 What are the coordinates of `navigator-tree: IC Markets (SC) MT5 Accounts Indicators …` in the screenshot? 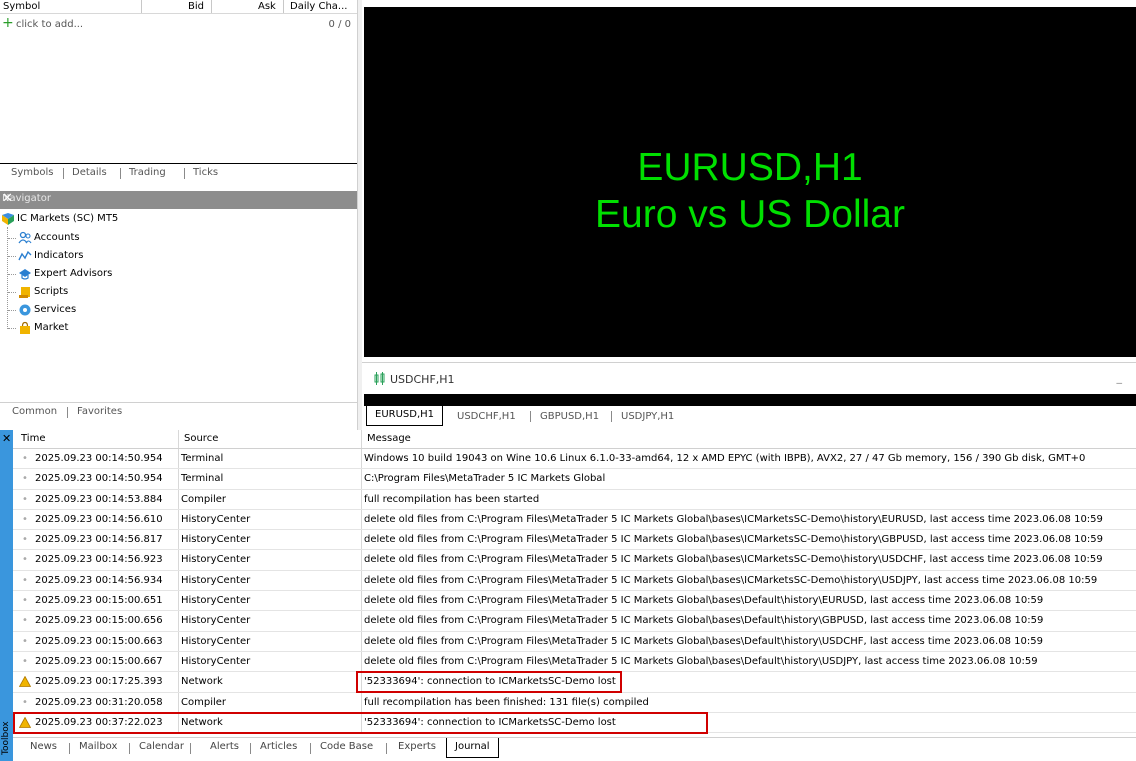 It's located at (178, 305).